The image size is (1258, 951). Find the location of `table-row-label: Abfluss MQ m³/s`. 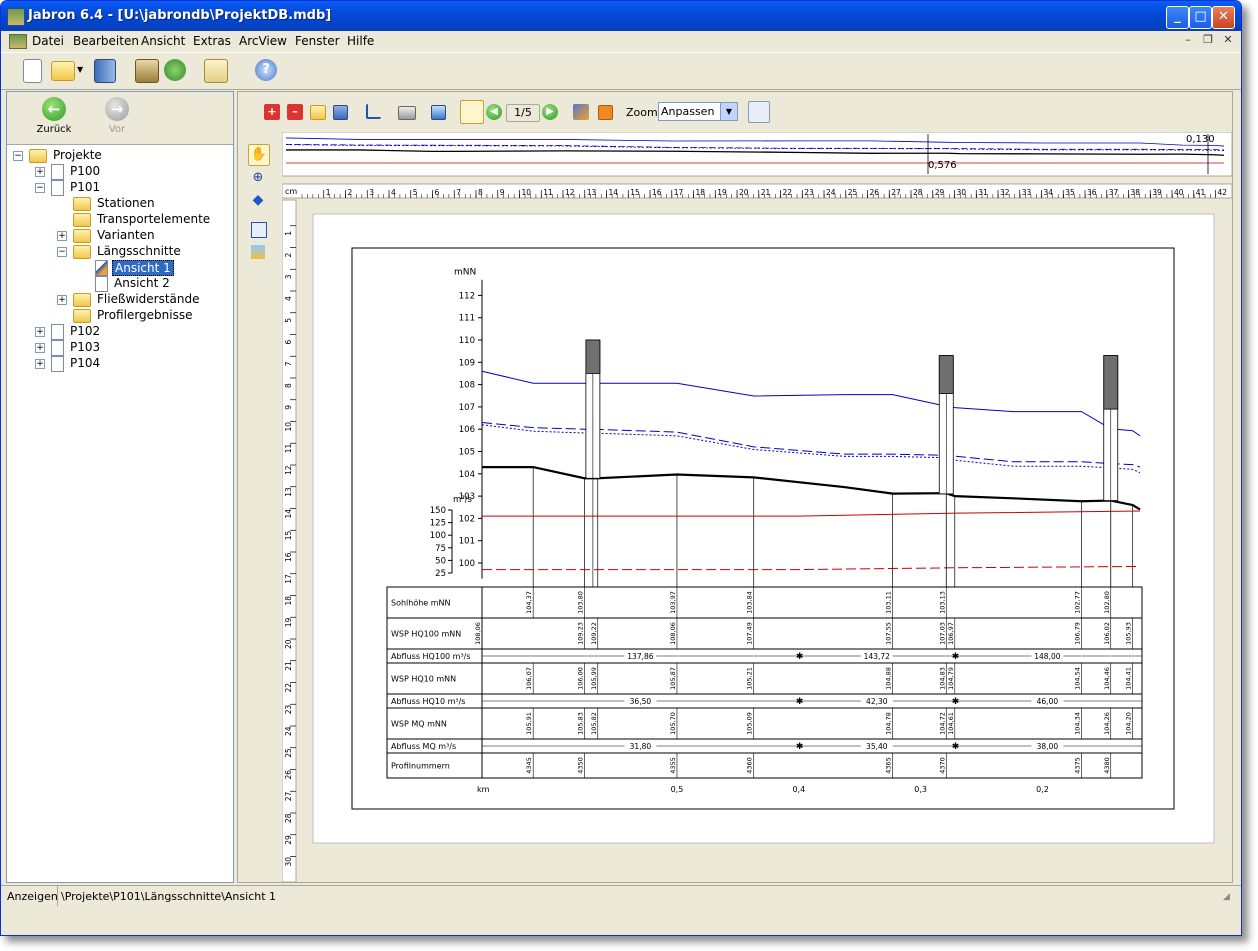

table-row-label: Abfluss MQ m³/s is located at coordinates (423, 746).